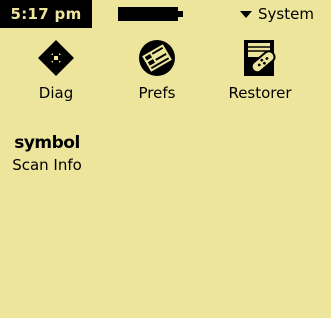 The width and height of the screenshot is (331, 318). Describe the element at coordinates (56, 93) in the screenshot. I see `app-label: Diag` at that location.